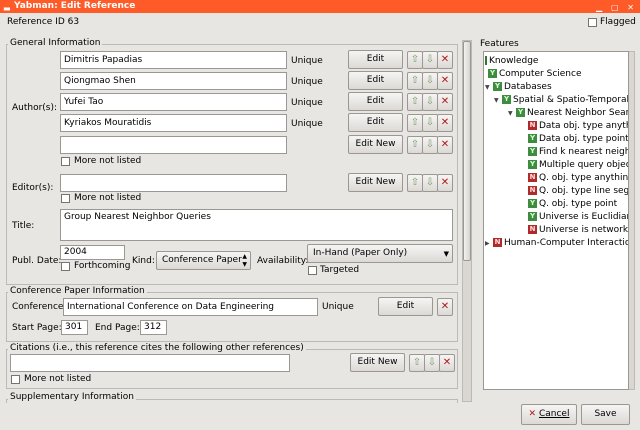  I want to click on tree-item: Y Multiple query objects, so click(578, 165).